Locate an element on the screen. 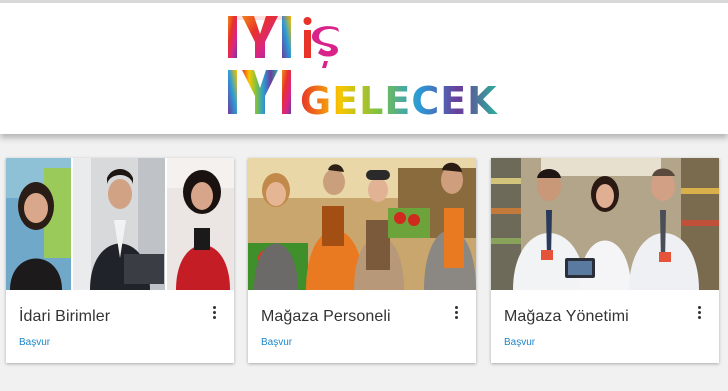 This screenshot has width=728, height=391. logo-gelecek-word: GELECEK is located at coordinates (399, 101).